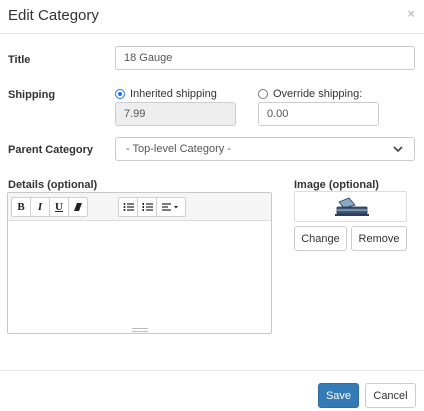 The height and width of the screenshot is (411, 424). I want to click on italic-button: I, so click(40, 207).